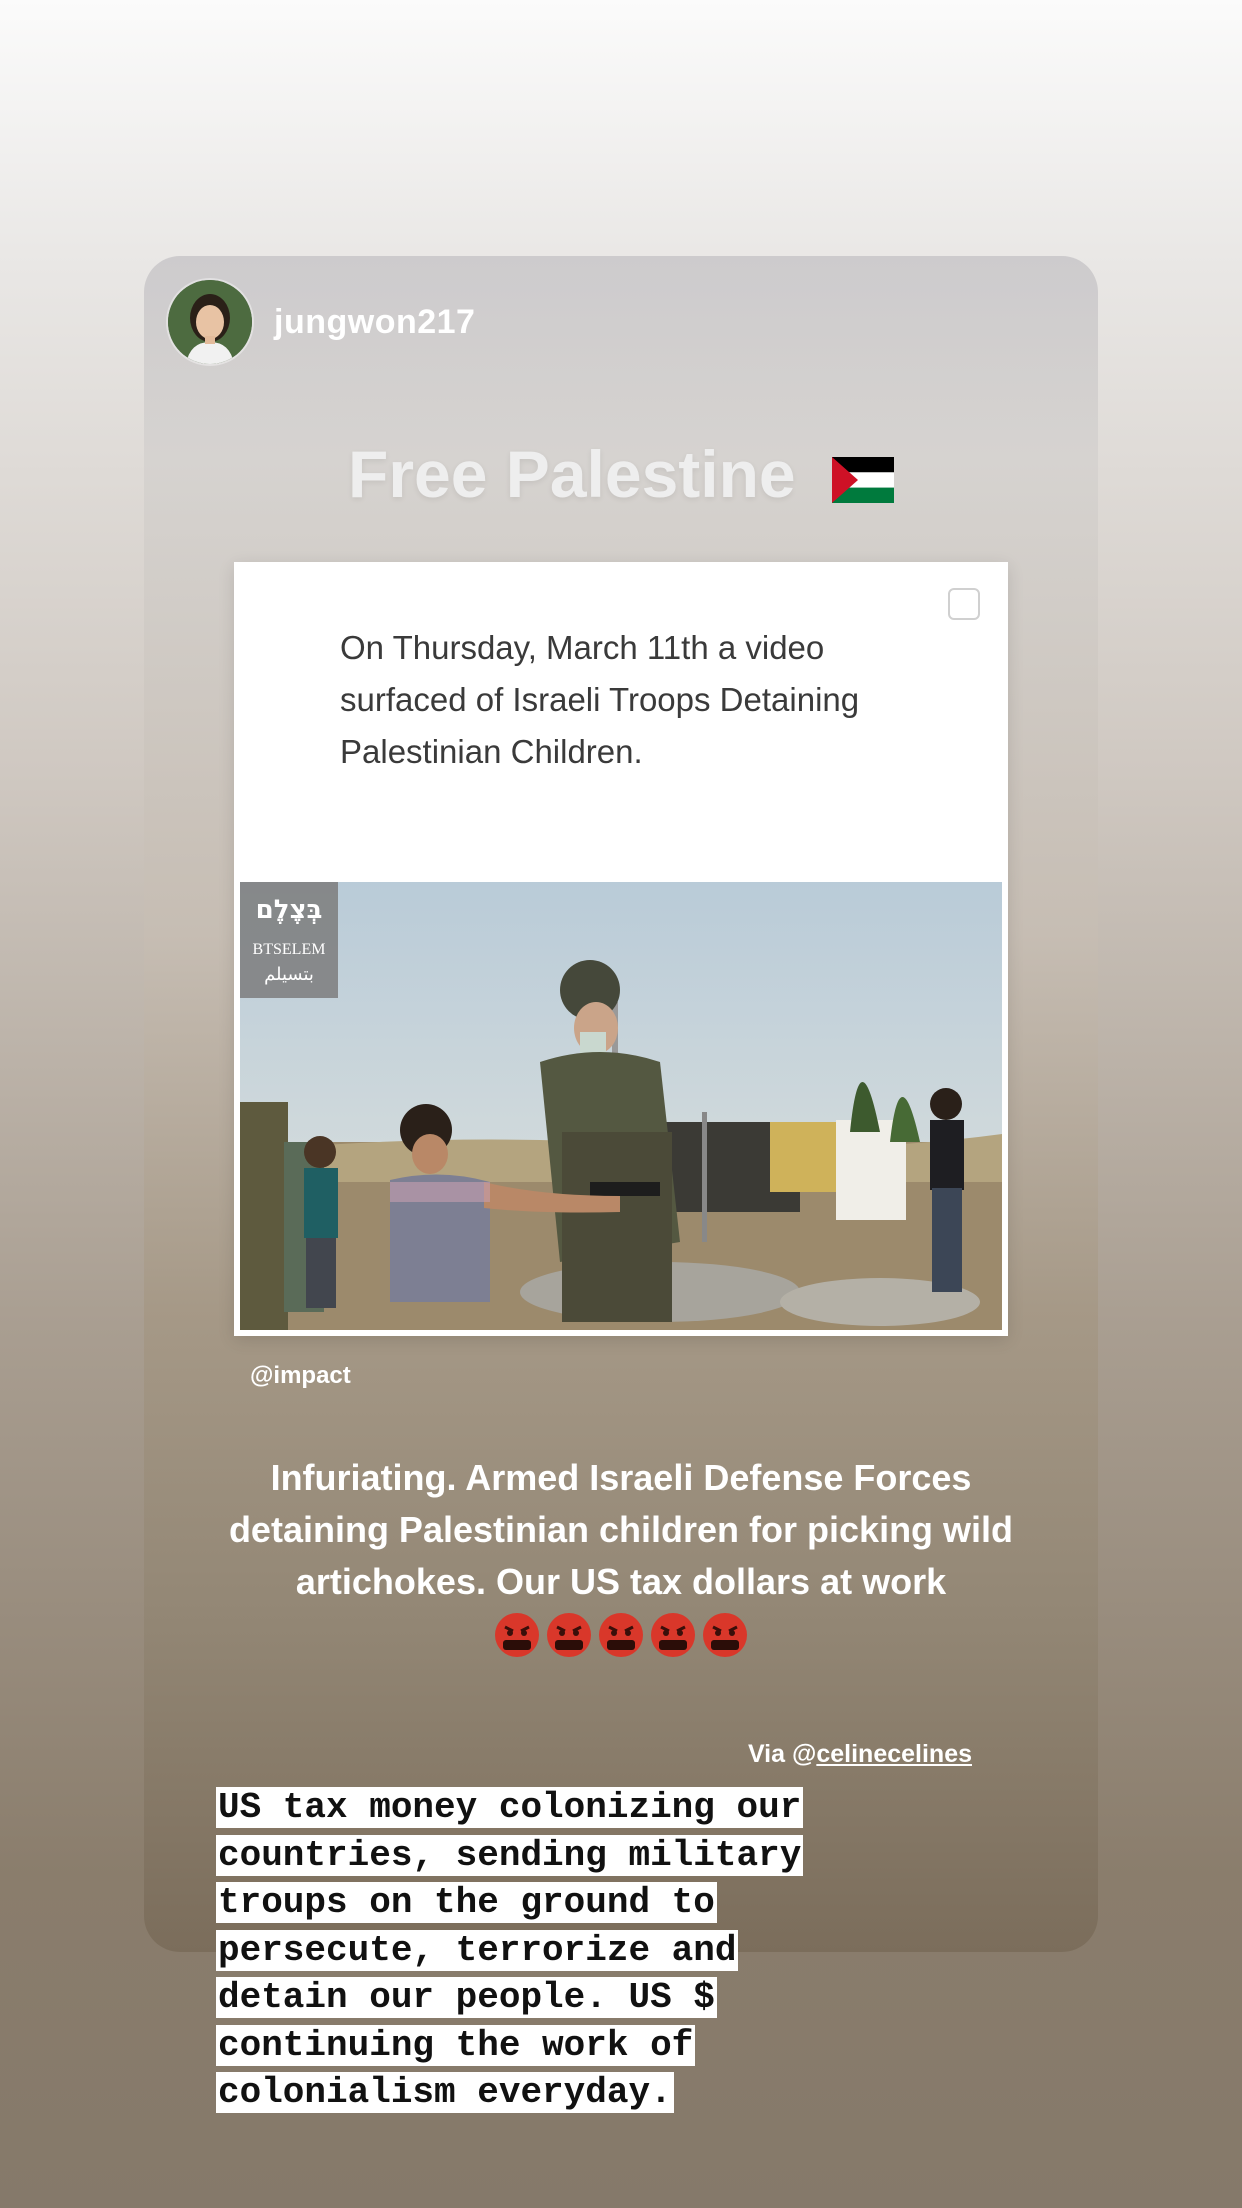 Image resolution: width=1242 pixels, height=2208 pixels. Describe the element at coordinates (456, 2045) in the screenshot. I see `caption-line: continuing the work of` at that location.